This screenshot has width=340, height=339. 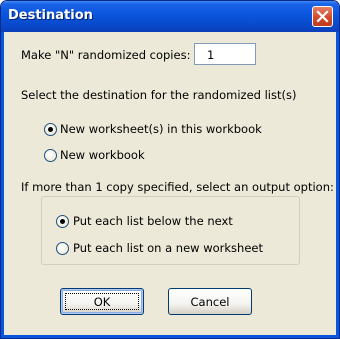 What do you see at coordinates (153, 221) in the screenshot?
I see `option-list-below-label: Put each list below the next` at bounding box center [153, 221].